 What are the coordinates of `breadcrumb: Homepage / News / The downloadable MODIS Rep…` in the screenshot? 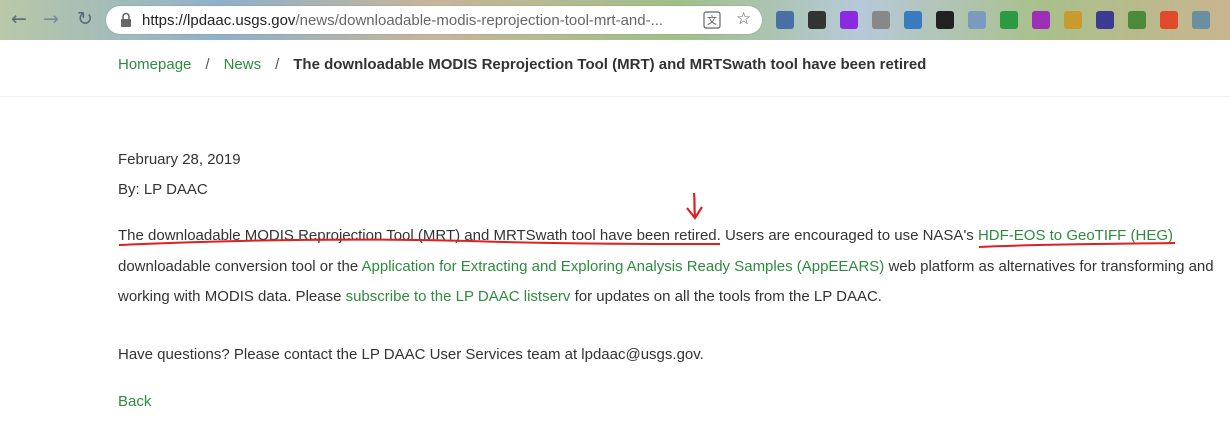 It's located at (522, 64).